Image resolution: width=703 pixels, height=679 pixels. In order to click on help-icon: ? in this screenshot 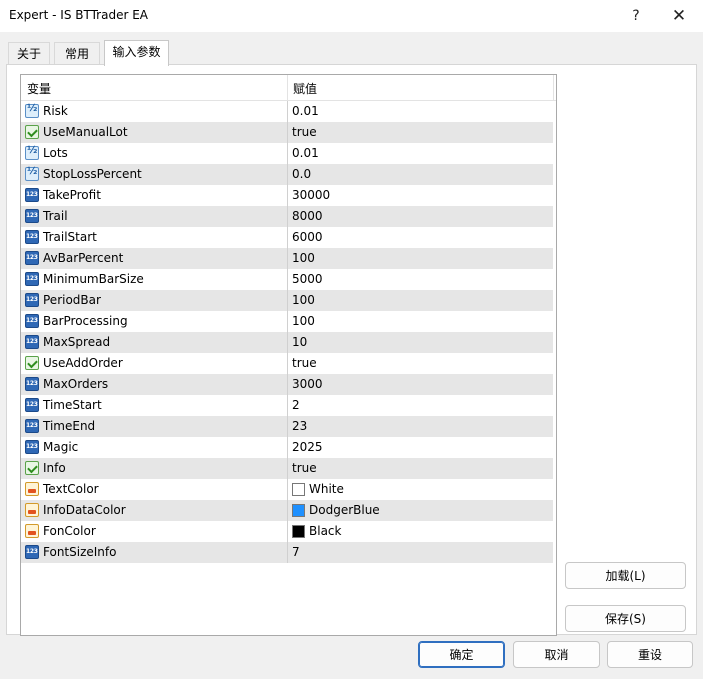, I will do `click(636, 16)`.